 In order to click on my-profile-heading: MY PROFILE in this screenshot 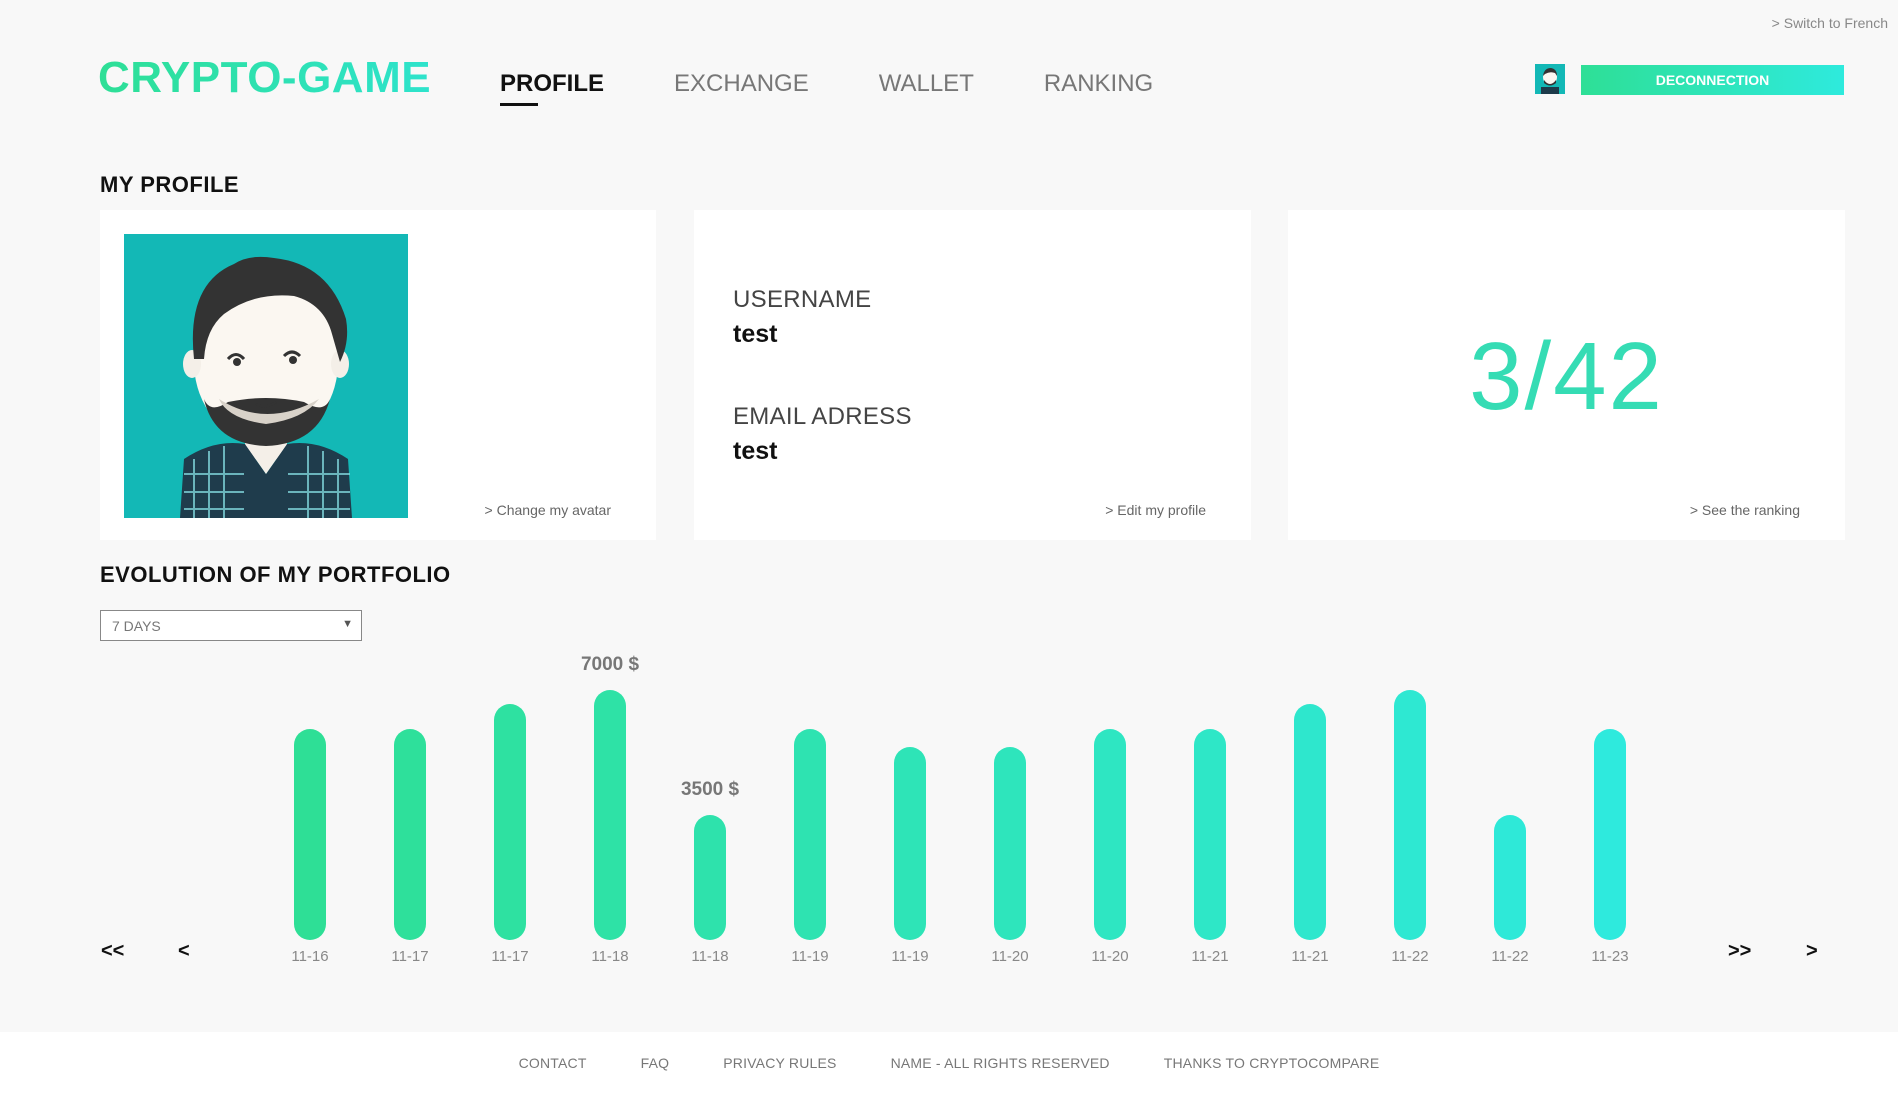, I will do `click(170, 184)`.